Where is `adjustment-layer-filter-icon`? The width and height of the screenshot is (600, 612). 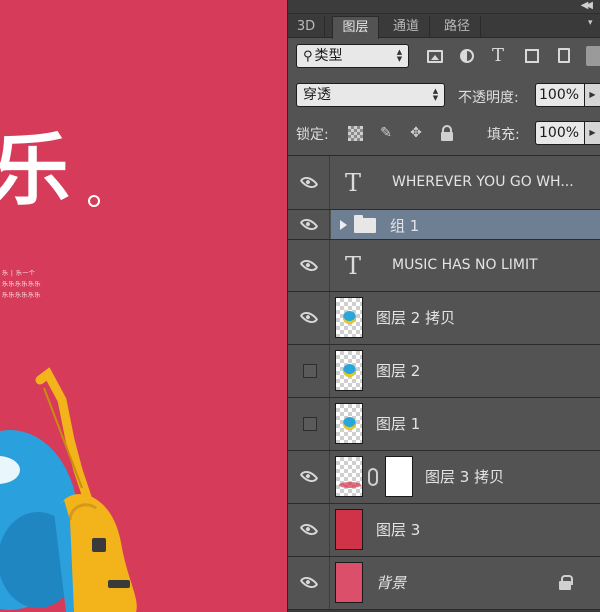
adjustment-layer-filter-icon is located at coordinates (467, 56).